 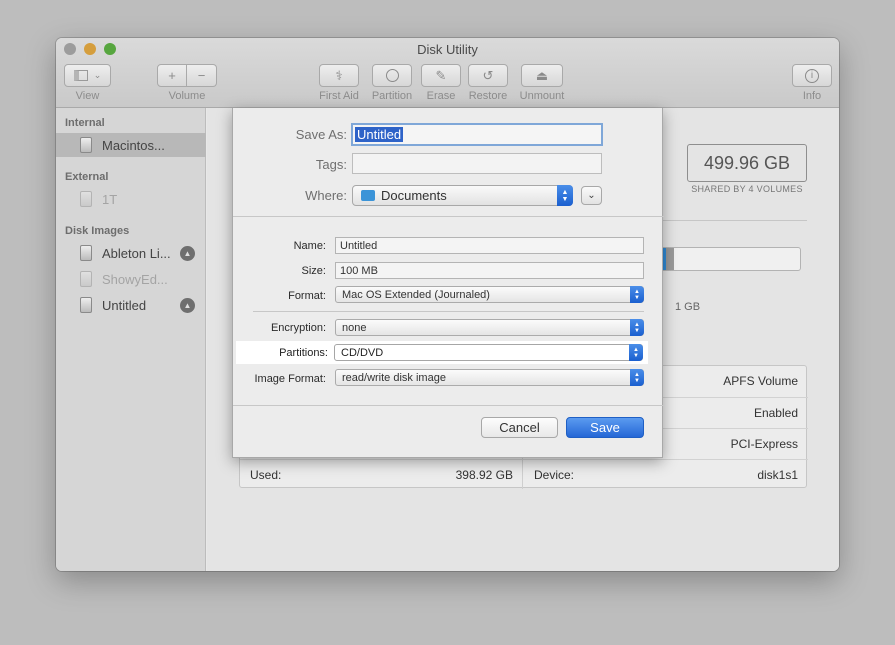 I want to click on unmount-button: ⏏, so click(x=542, y=75).